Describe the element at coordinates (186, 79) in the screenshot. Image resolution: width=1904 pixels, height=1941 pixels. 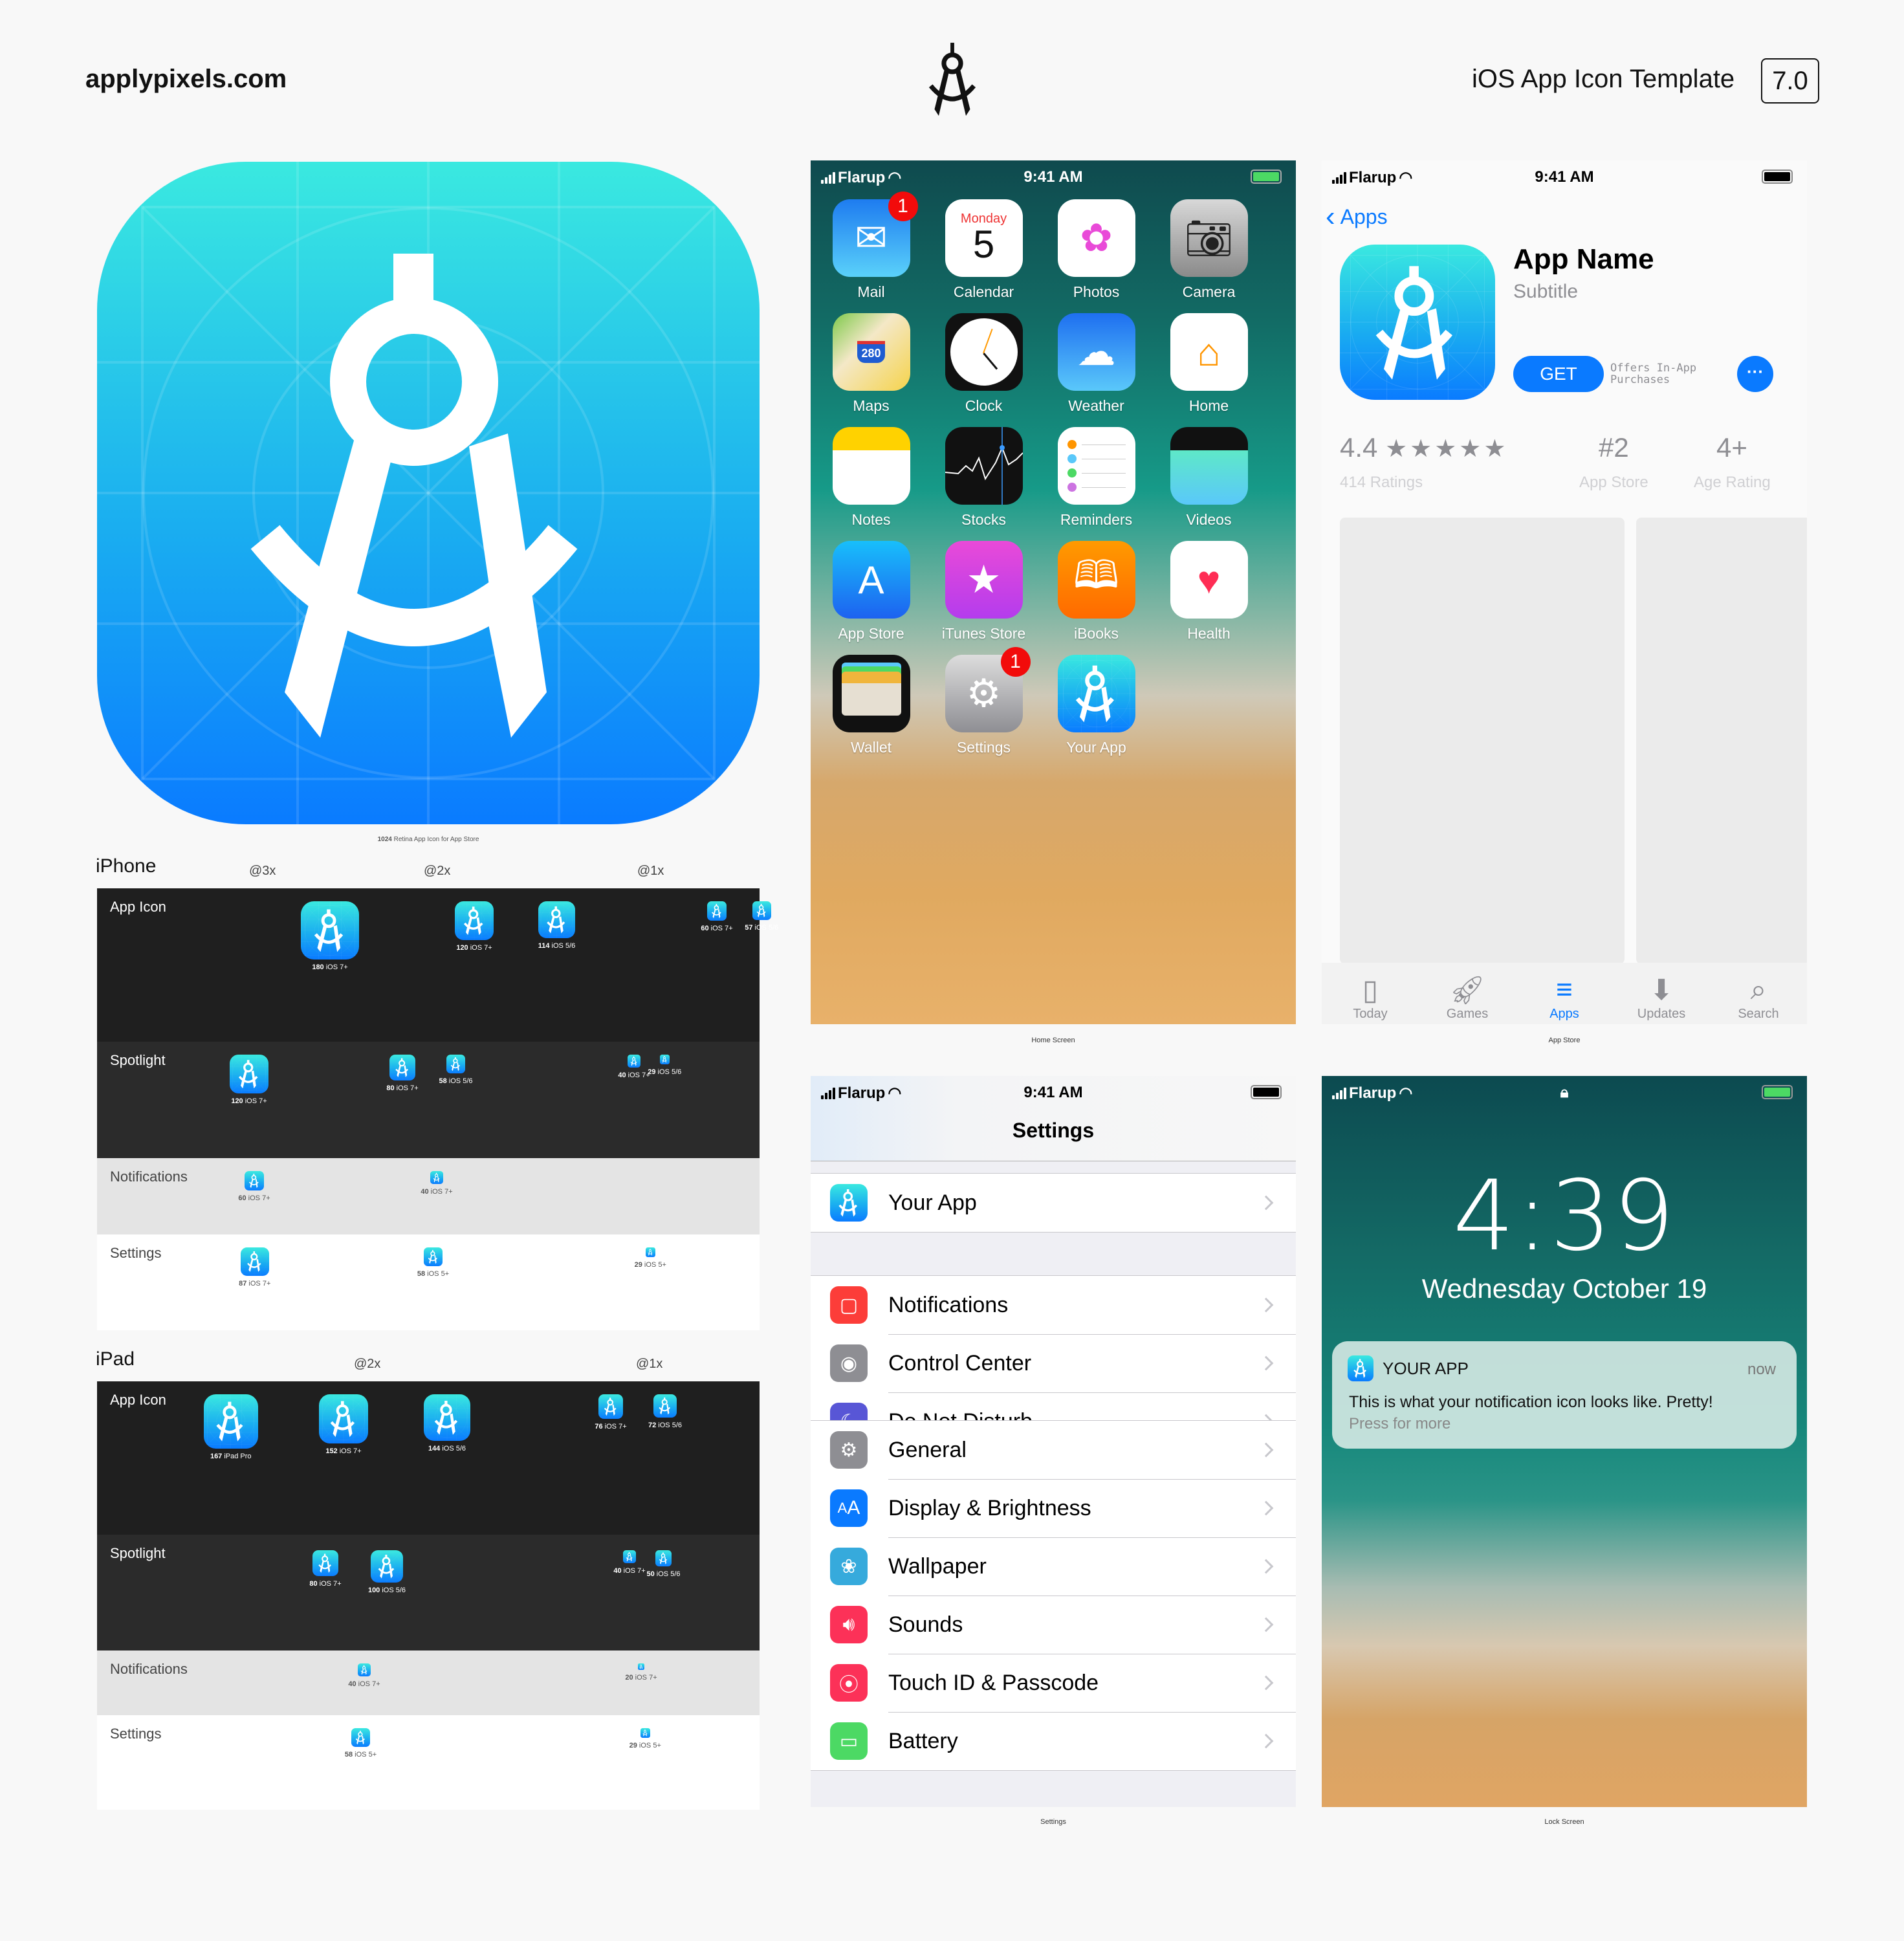
I see `brand-name: applypixels.com` at that location.